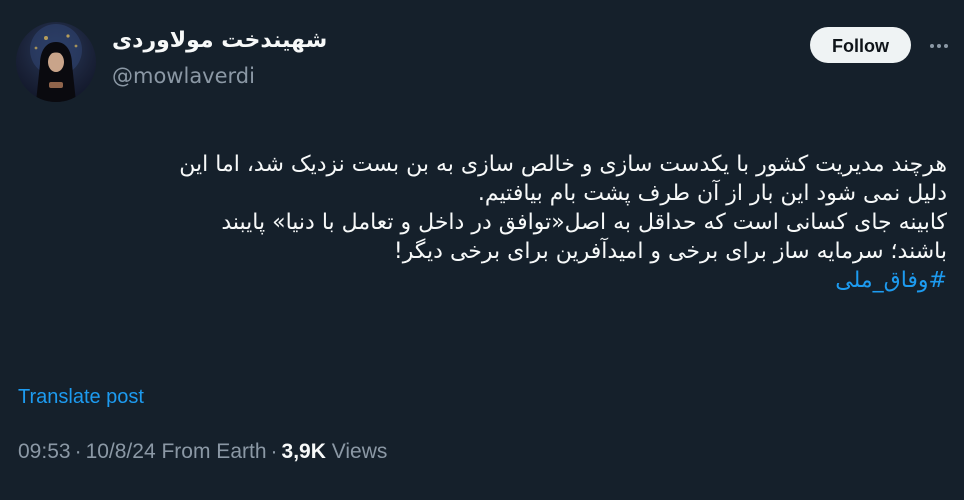 This screenshot has height=500, width=964. I want to click on more-options-button, so click(939, 46).